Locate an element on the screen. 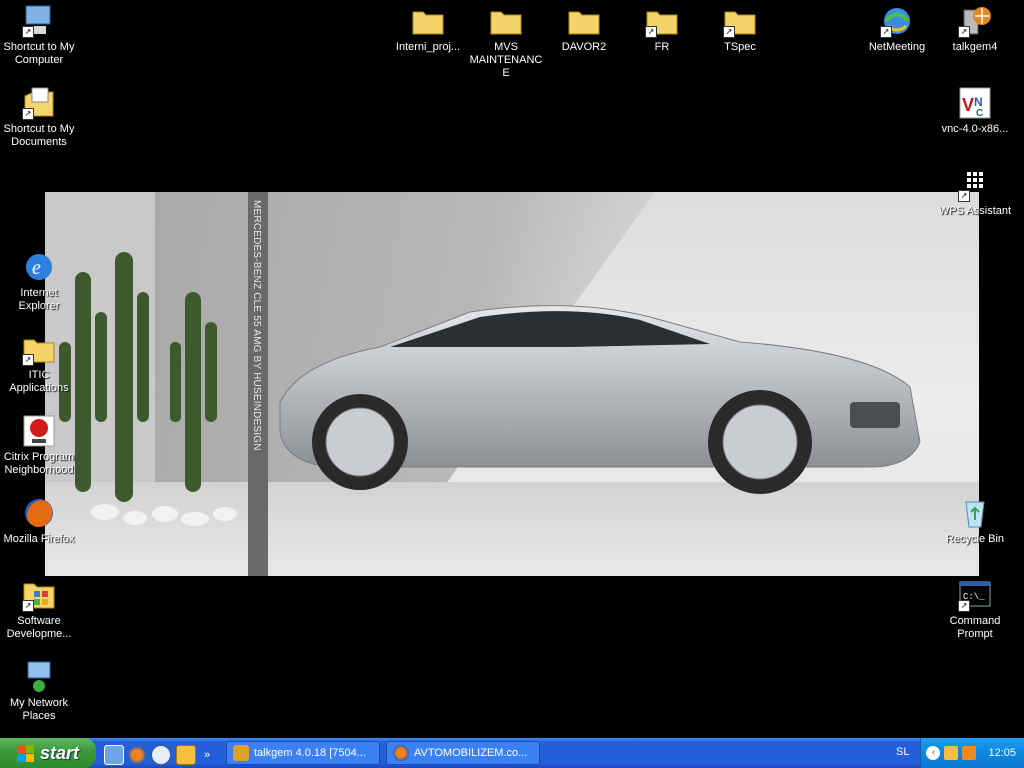 The width and height of the screenshot is (1024, 768). quick-launch: » is located at coordinates (157, 755).